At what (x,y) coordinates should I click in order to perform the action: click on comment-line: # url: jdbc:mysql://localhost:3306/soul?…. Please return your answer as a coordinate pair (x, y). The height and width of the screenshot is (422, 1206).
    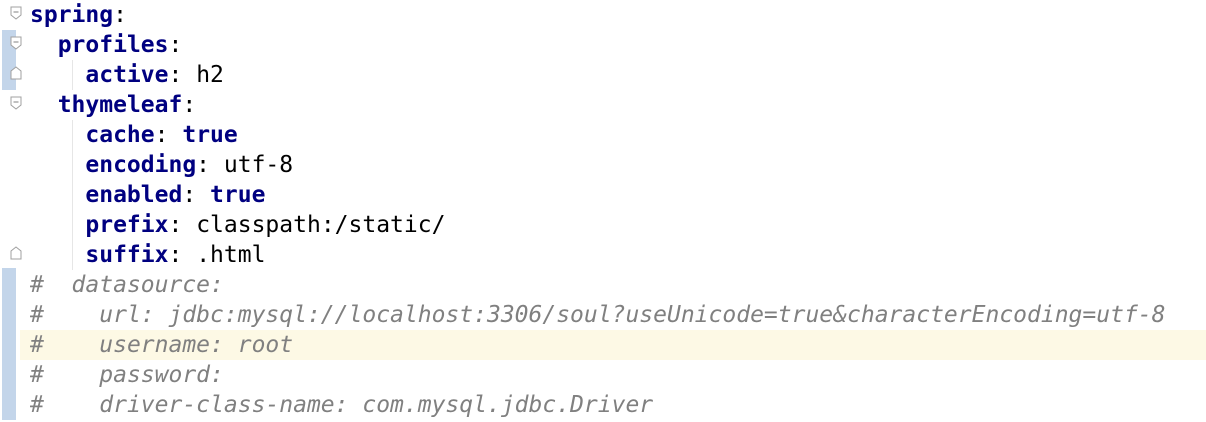
    Looking at the image, I should click on (613, 315).